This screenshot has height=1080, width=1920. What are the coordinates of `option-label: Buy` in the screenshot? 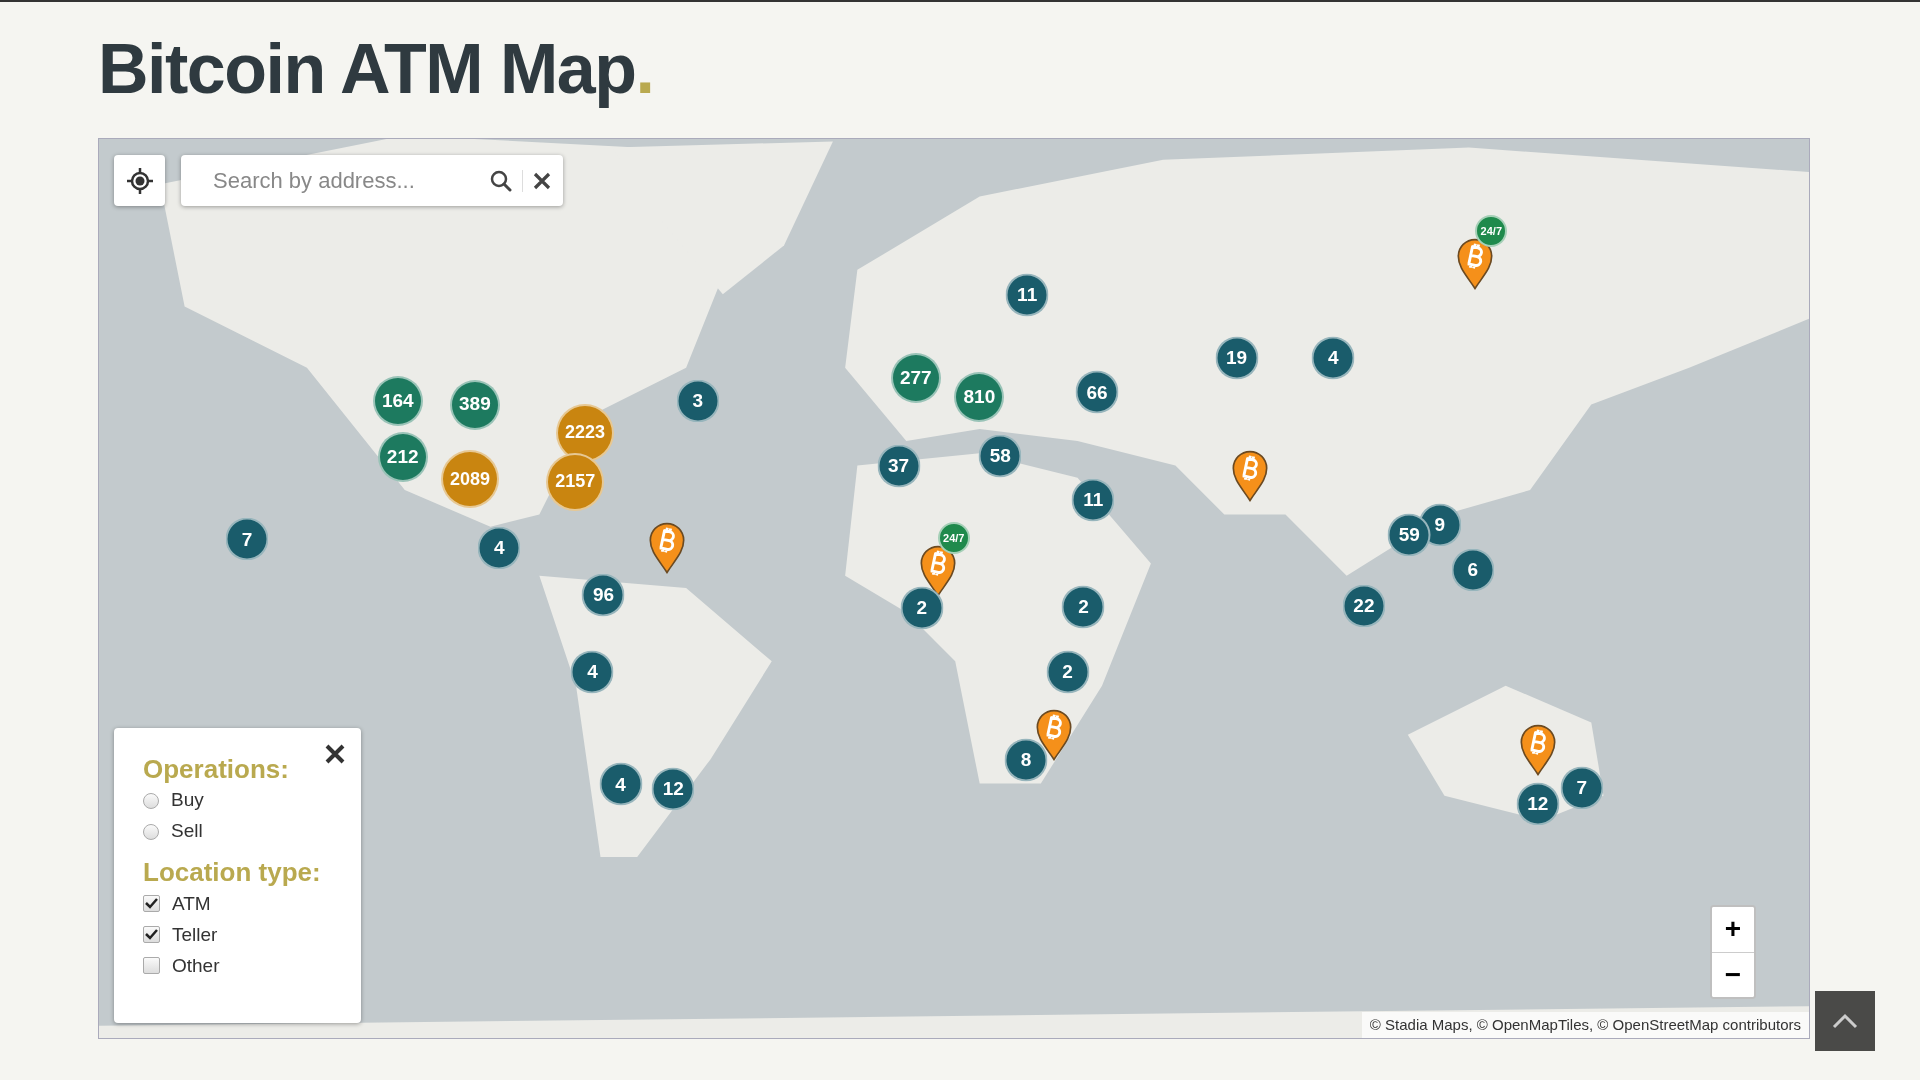 It's located at (187, 800).